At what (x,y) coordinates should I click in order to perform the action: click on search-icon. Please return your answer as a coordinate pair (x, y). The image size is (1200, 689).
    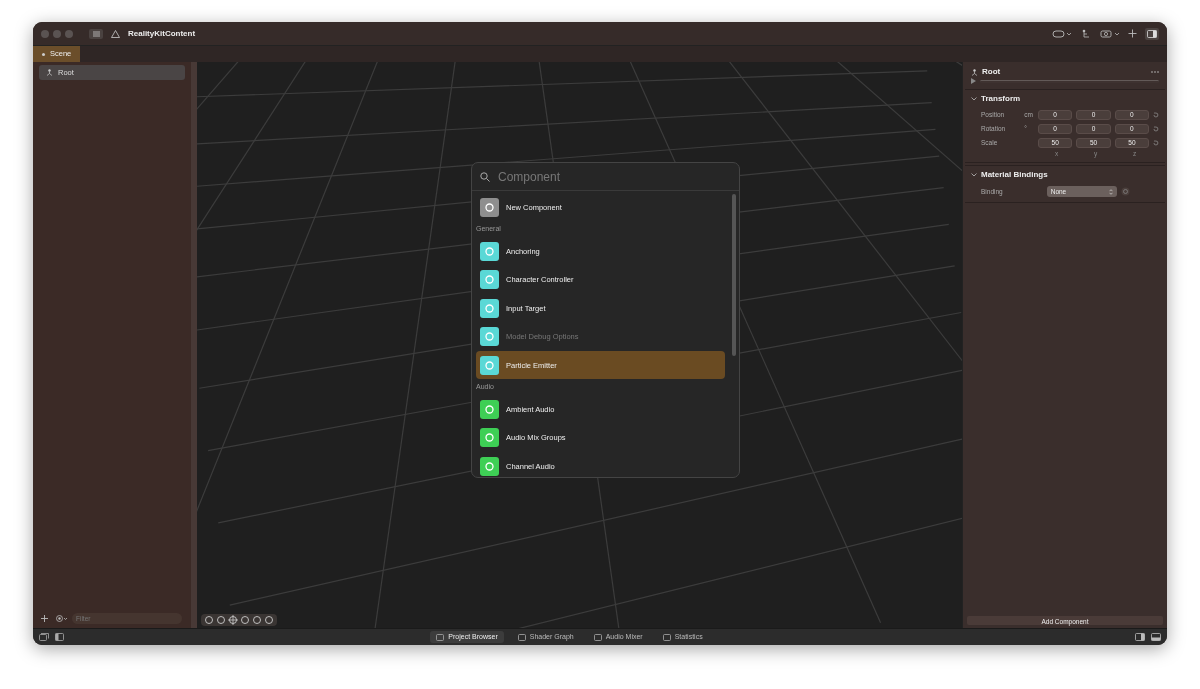
    Looking at the image, I should click on (485, 176).